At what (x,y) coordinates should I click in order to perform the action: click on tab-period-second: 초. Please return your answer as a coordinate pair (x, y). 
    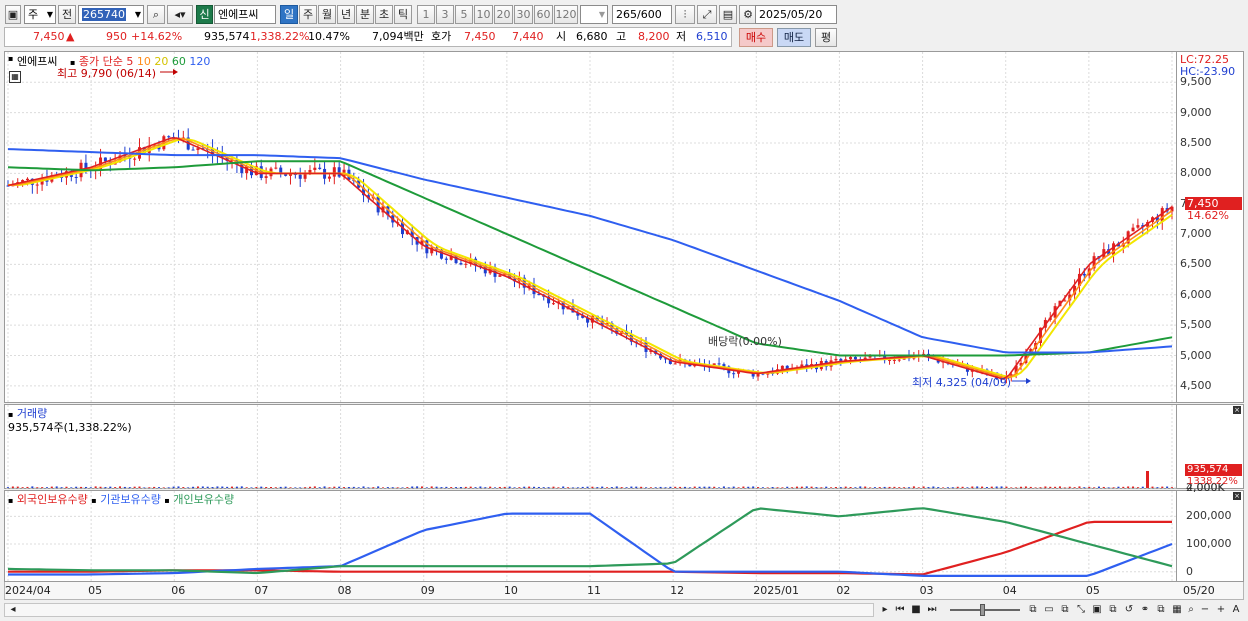
    Looking at the image, I should click on (384, 14).